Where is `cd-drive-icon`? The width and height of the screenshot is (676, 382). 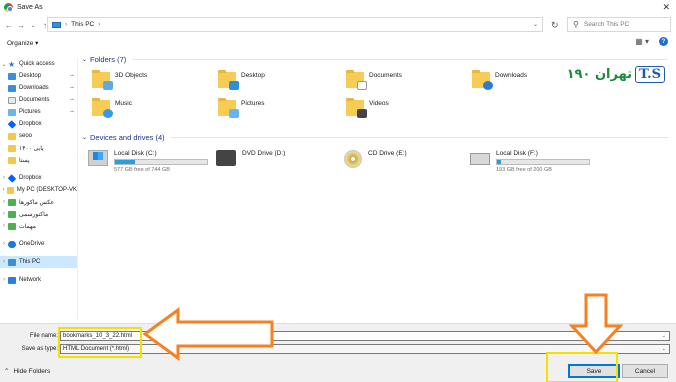 cd-drive-icon is located at coordinates (353, 159).